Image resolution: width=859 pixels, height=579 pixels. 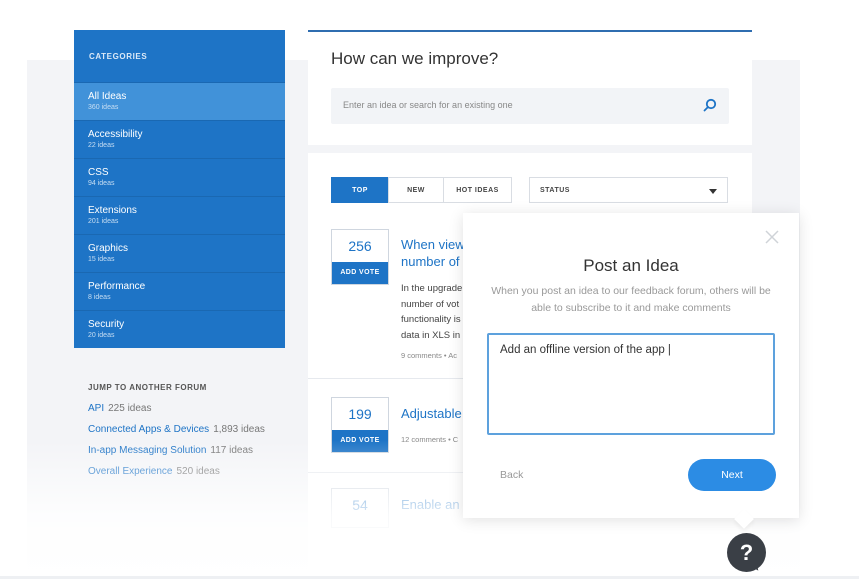 I want to click on sidebar-item-accessibility: Accessibility 22 ideas, so click(x=179, y=139).